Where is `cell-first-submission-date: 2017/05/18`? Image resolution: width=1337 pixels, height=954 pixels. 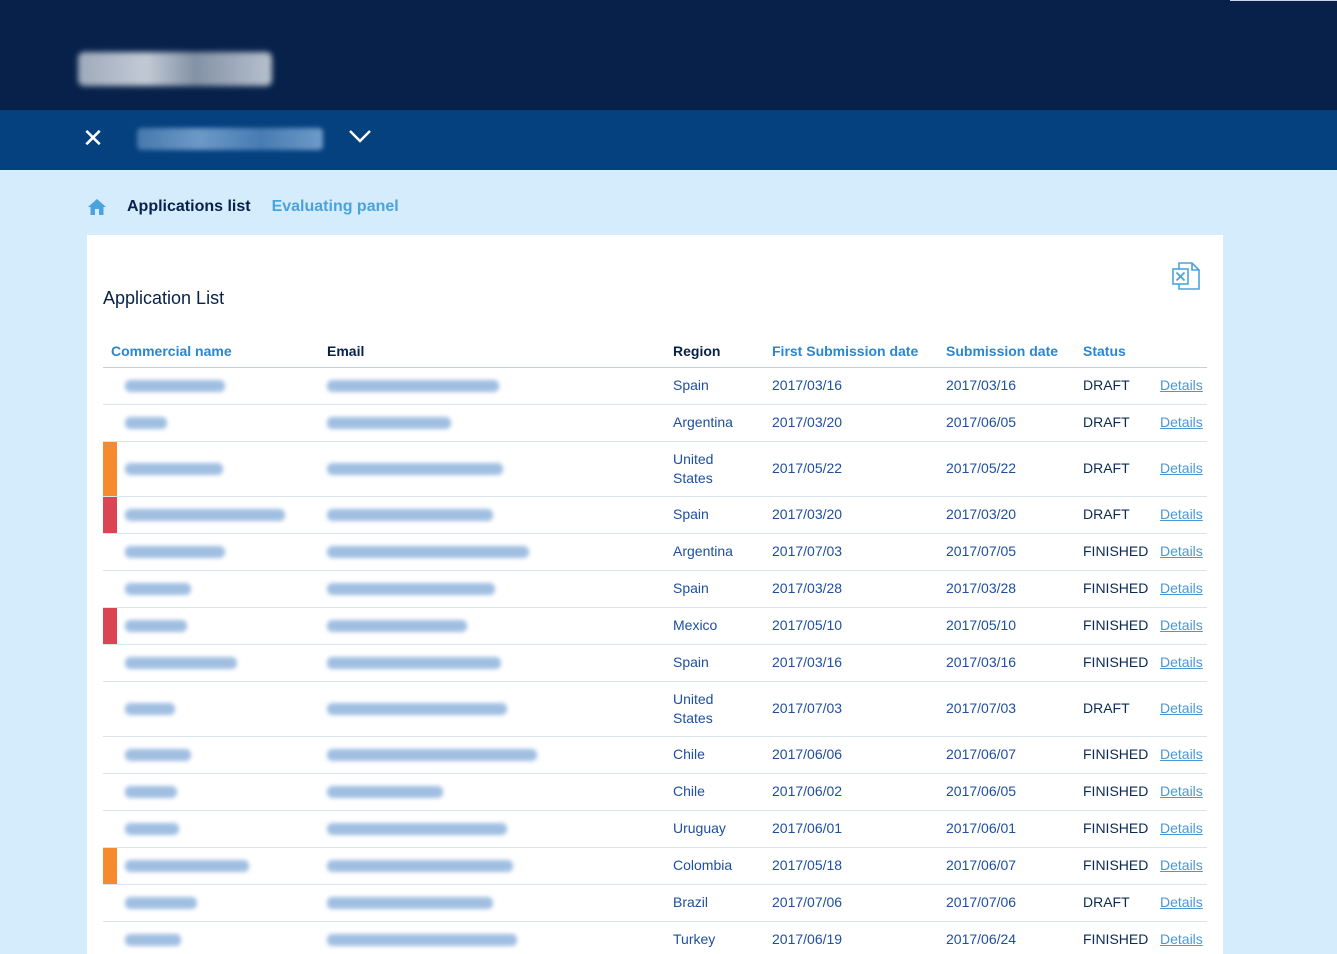 cell-first-submission-date: 2017/05/18 is located at coordinates (859, 866).